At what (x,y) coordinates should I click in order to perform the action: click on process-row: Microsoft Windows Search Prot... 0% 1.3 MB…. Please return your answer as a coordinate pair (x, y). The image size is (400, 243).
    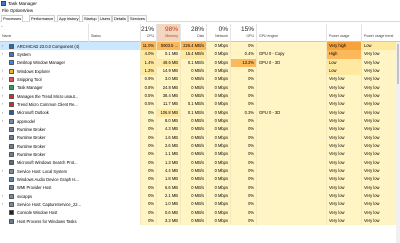
    Looking at the image, I should click on (200, 162).